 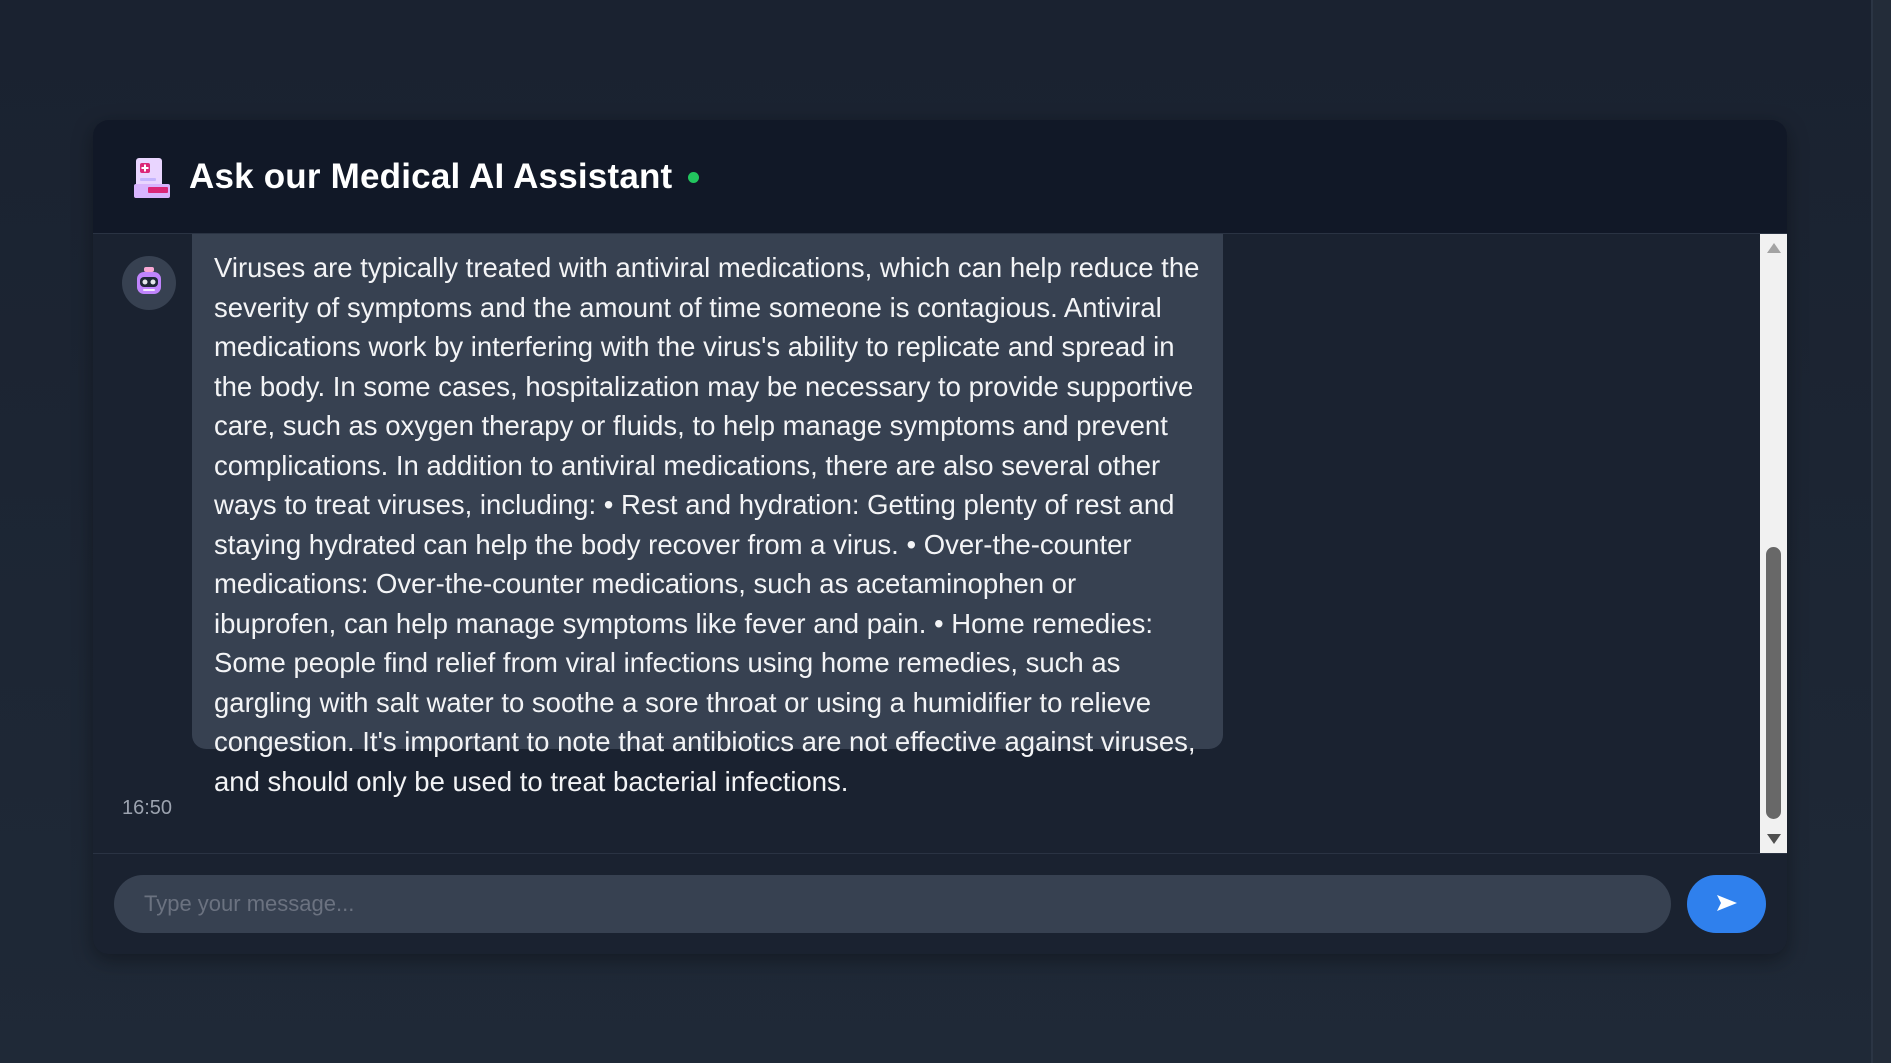 What do you see at coordinates (147, 808) in the screenshot?
I see `message-timestamp: 16:50` at bounding box center [147, 808].